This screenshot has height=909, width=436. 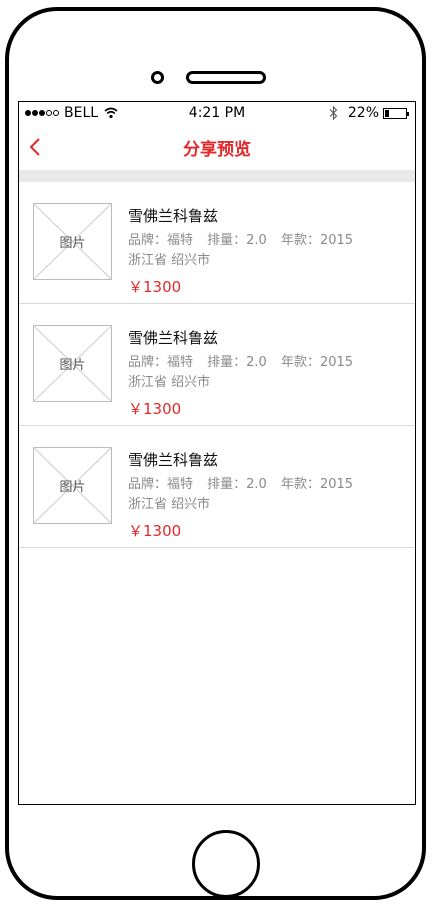 I want to click on bluetooth-icon, so click(x=333, y=113).